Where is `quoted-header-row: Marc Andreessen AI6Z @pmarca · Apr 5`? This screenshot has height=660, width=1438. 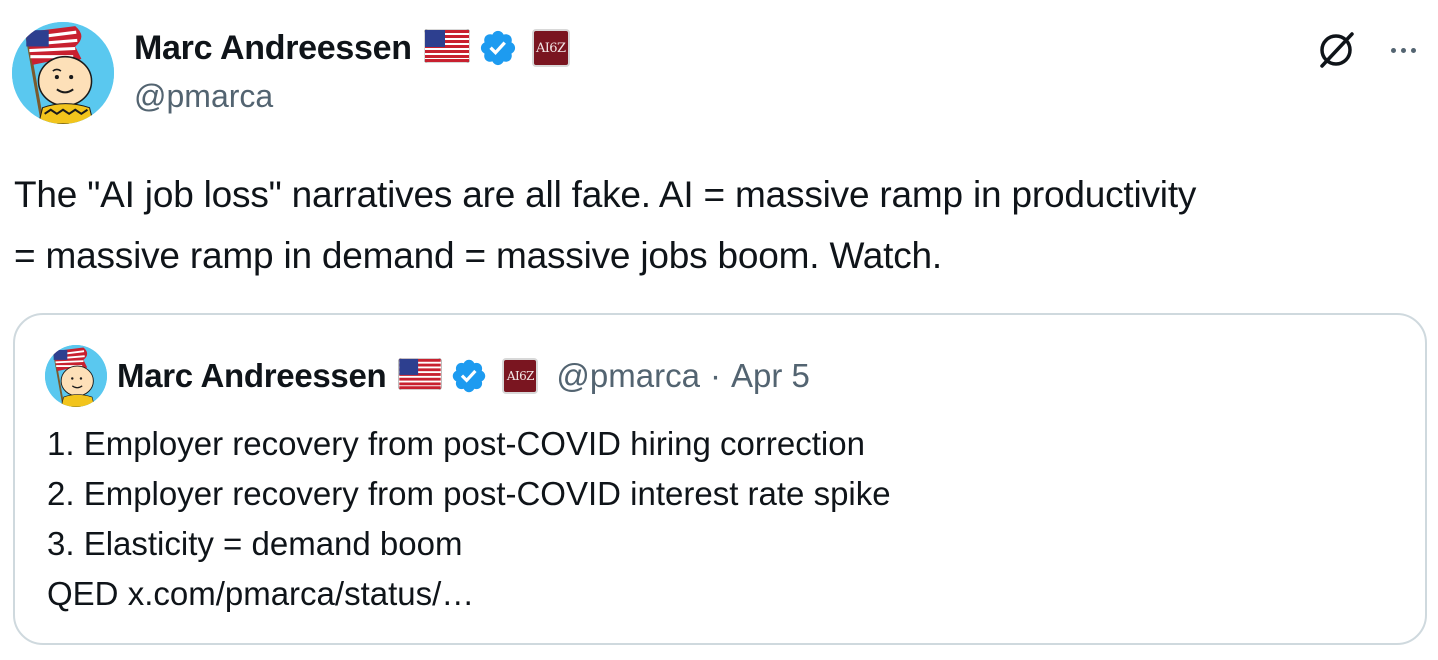 quoted-header-row: Marc Andreessen AI6Z @pmarca · Apr 5 is located at coordinates (463, 376).